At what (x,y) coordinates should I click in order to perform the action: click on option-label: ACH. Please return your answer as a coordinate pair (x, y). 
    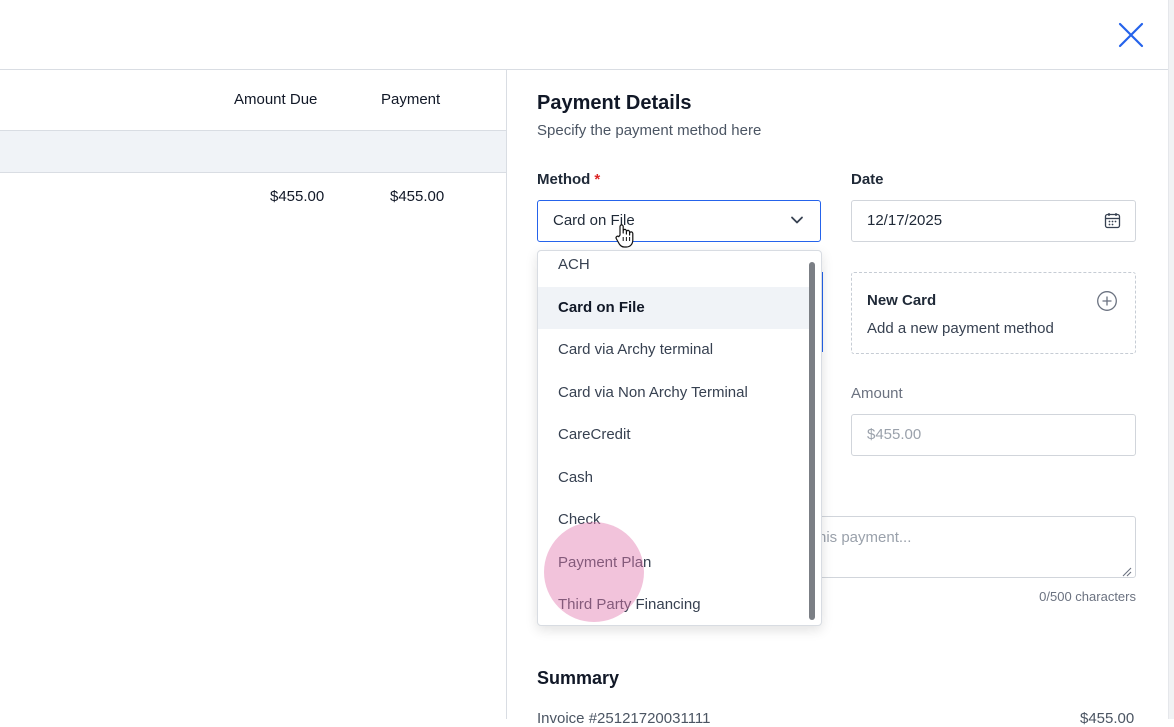
    Looking at the image, I should click on (574, 264).